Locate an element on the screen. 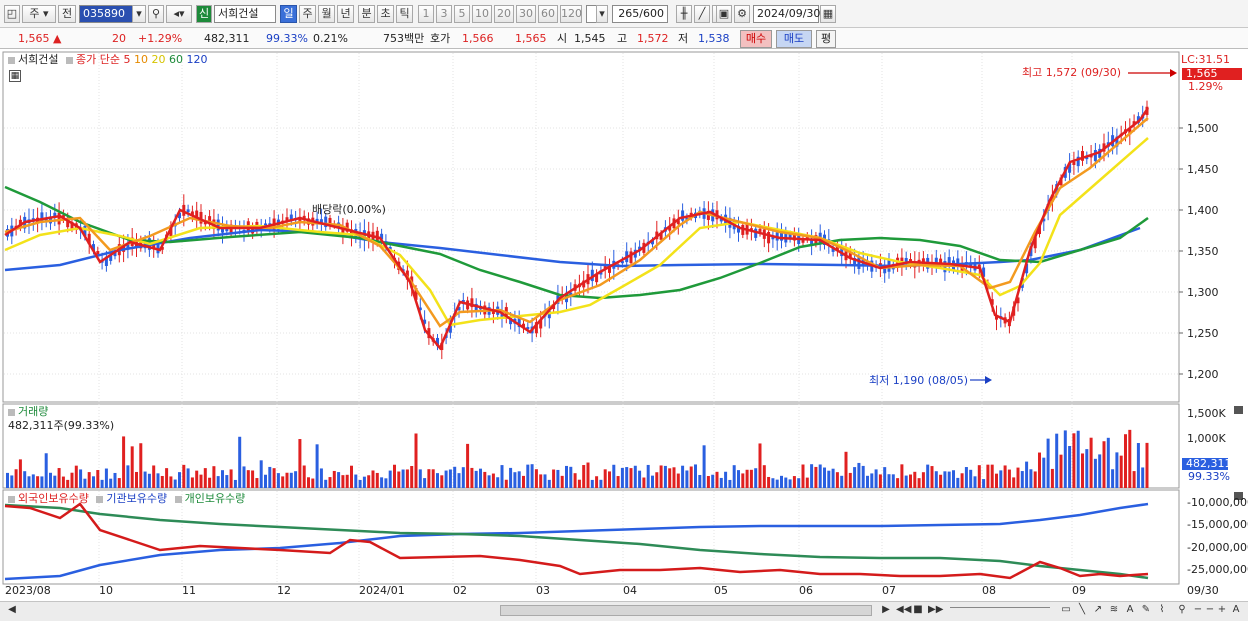 The height and width of the screenshot is (621, 1248). zoom-slider is located at coordinates (1000, 610).